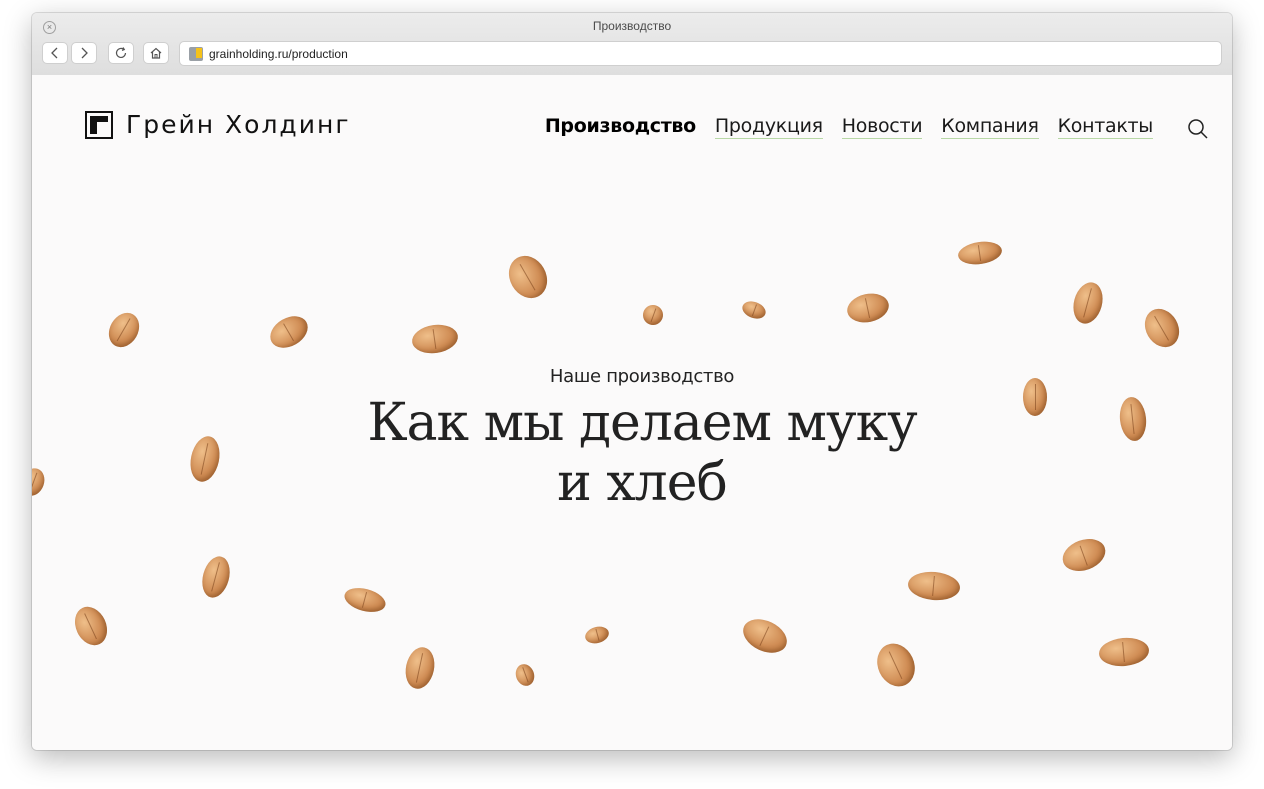 The width and height of the screenshot is (1264, 789). I want to click on home-icon, so click(156, 53).